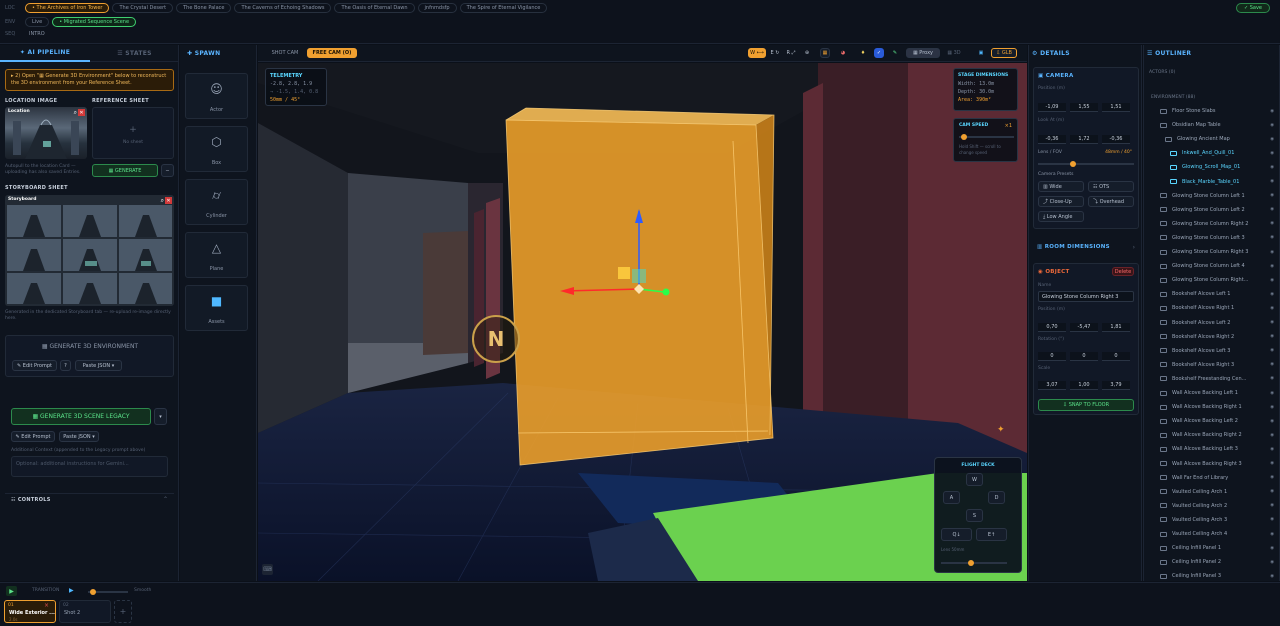 Image resolution: width=1280 pixels, height=626 pixels. Describe the element at coordinates (1209, 393) in the screenshot. I see `outliner-item: Wall Alcove Backing Left 1 ◉` at that location.